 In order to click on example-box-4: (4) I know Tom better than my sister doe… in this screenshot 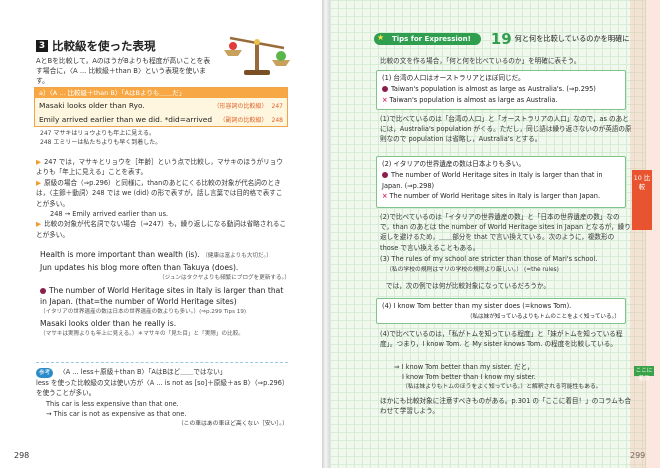, I will do `click(501, 311)`.